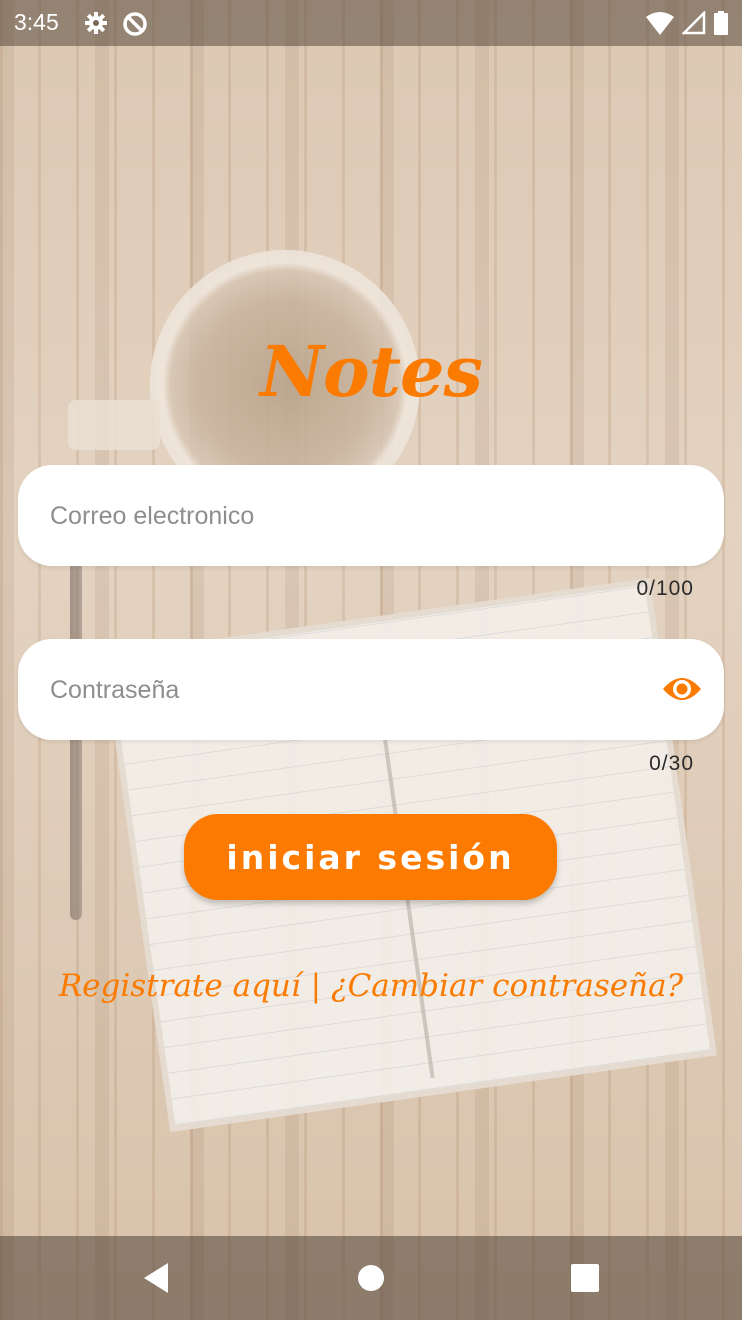 The image size is (742, 1320). I want to click on navigation-bar, so click(371, 1278).